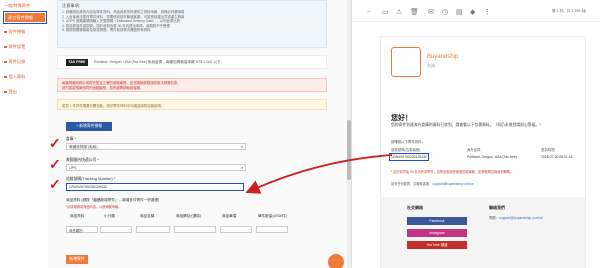 The image size is (600, 268). What do you see at coordinates (415, 207) in the screenshot?
I see `social-heading: 社交網絡` at bounding box center [415, 207].